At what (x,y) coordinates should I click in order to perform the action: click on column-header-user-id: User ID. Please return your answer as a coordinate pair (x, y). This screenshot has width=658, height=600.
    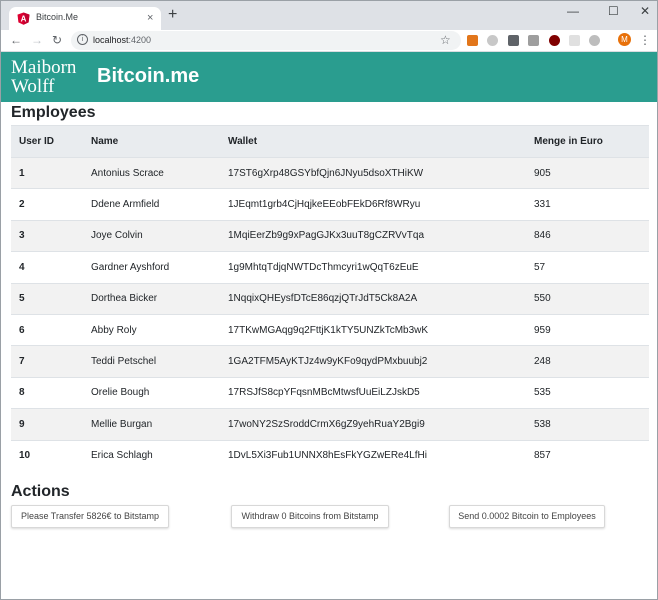
    Looking at the image, I should click on (47, 141).